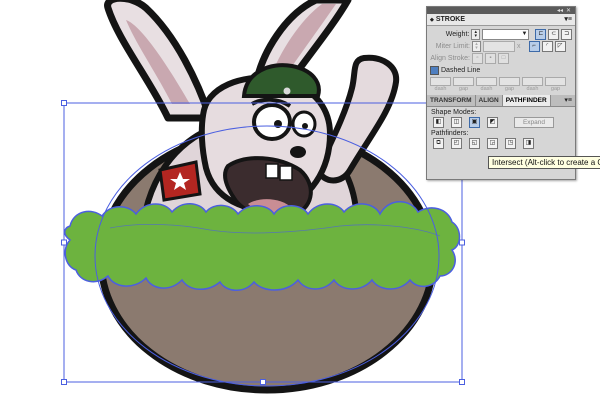 The image size is (600, 412). What do you see at coordinates (438, 122) in the screenshot?
I see `unite-button: ◧` at bounding box center [438, 122].